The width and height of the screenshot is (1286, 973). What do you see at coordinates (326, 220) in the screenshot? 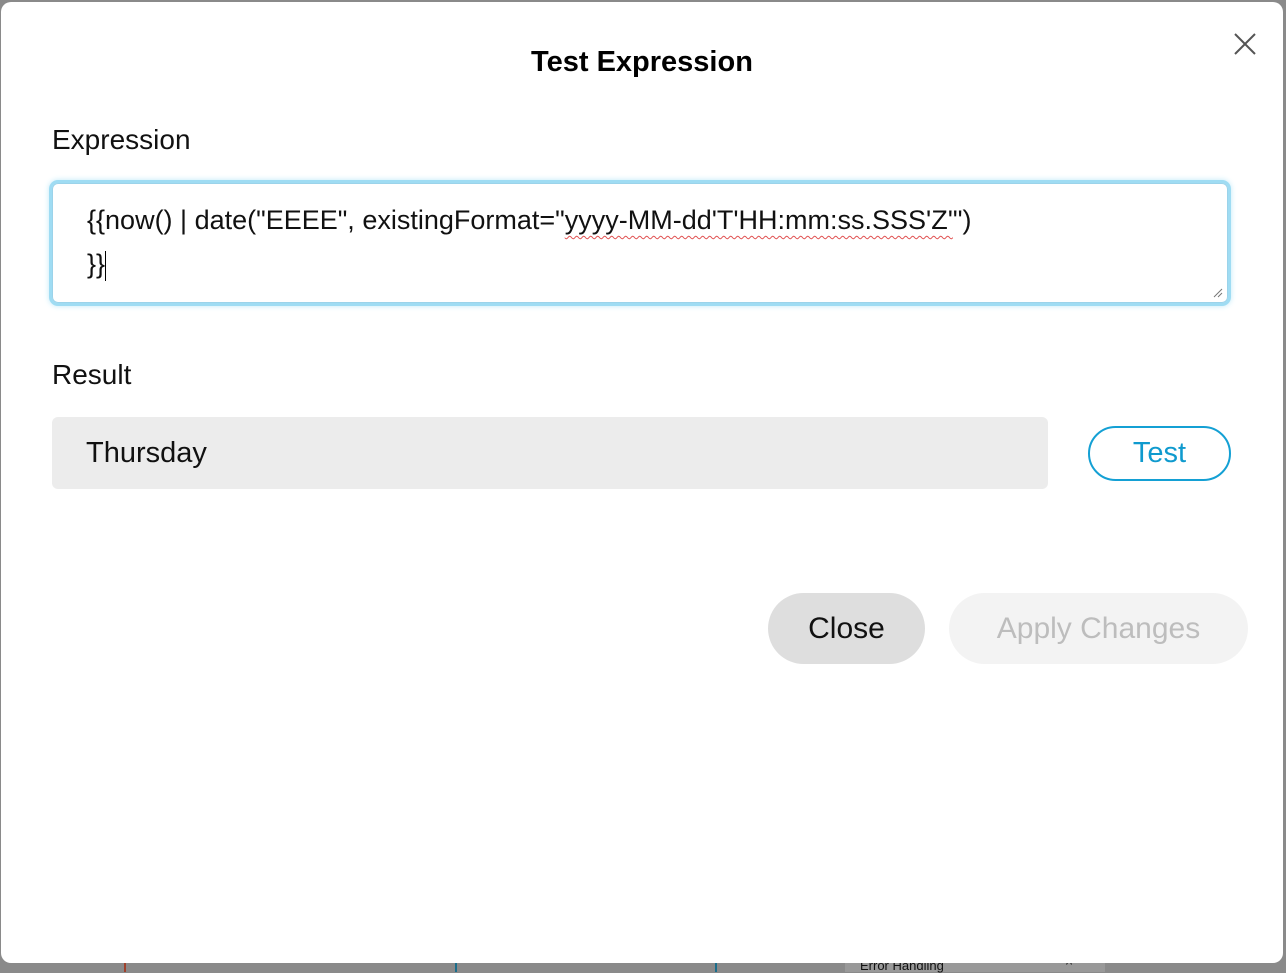
I see `expression-text: {{now() | date("EEEE", existingFormat="` at bounding box center [326, 220].